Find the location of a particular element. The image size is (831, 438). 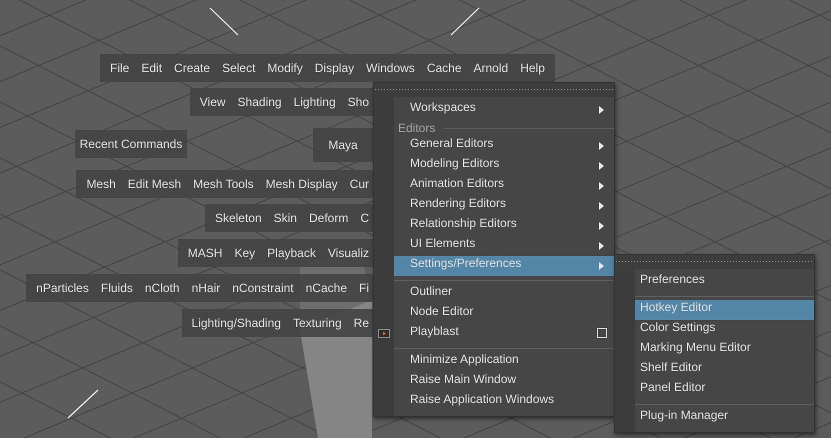

menu-button: nParticles is located at coordinates (62, 288).